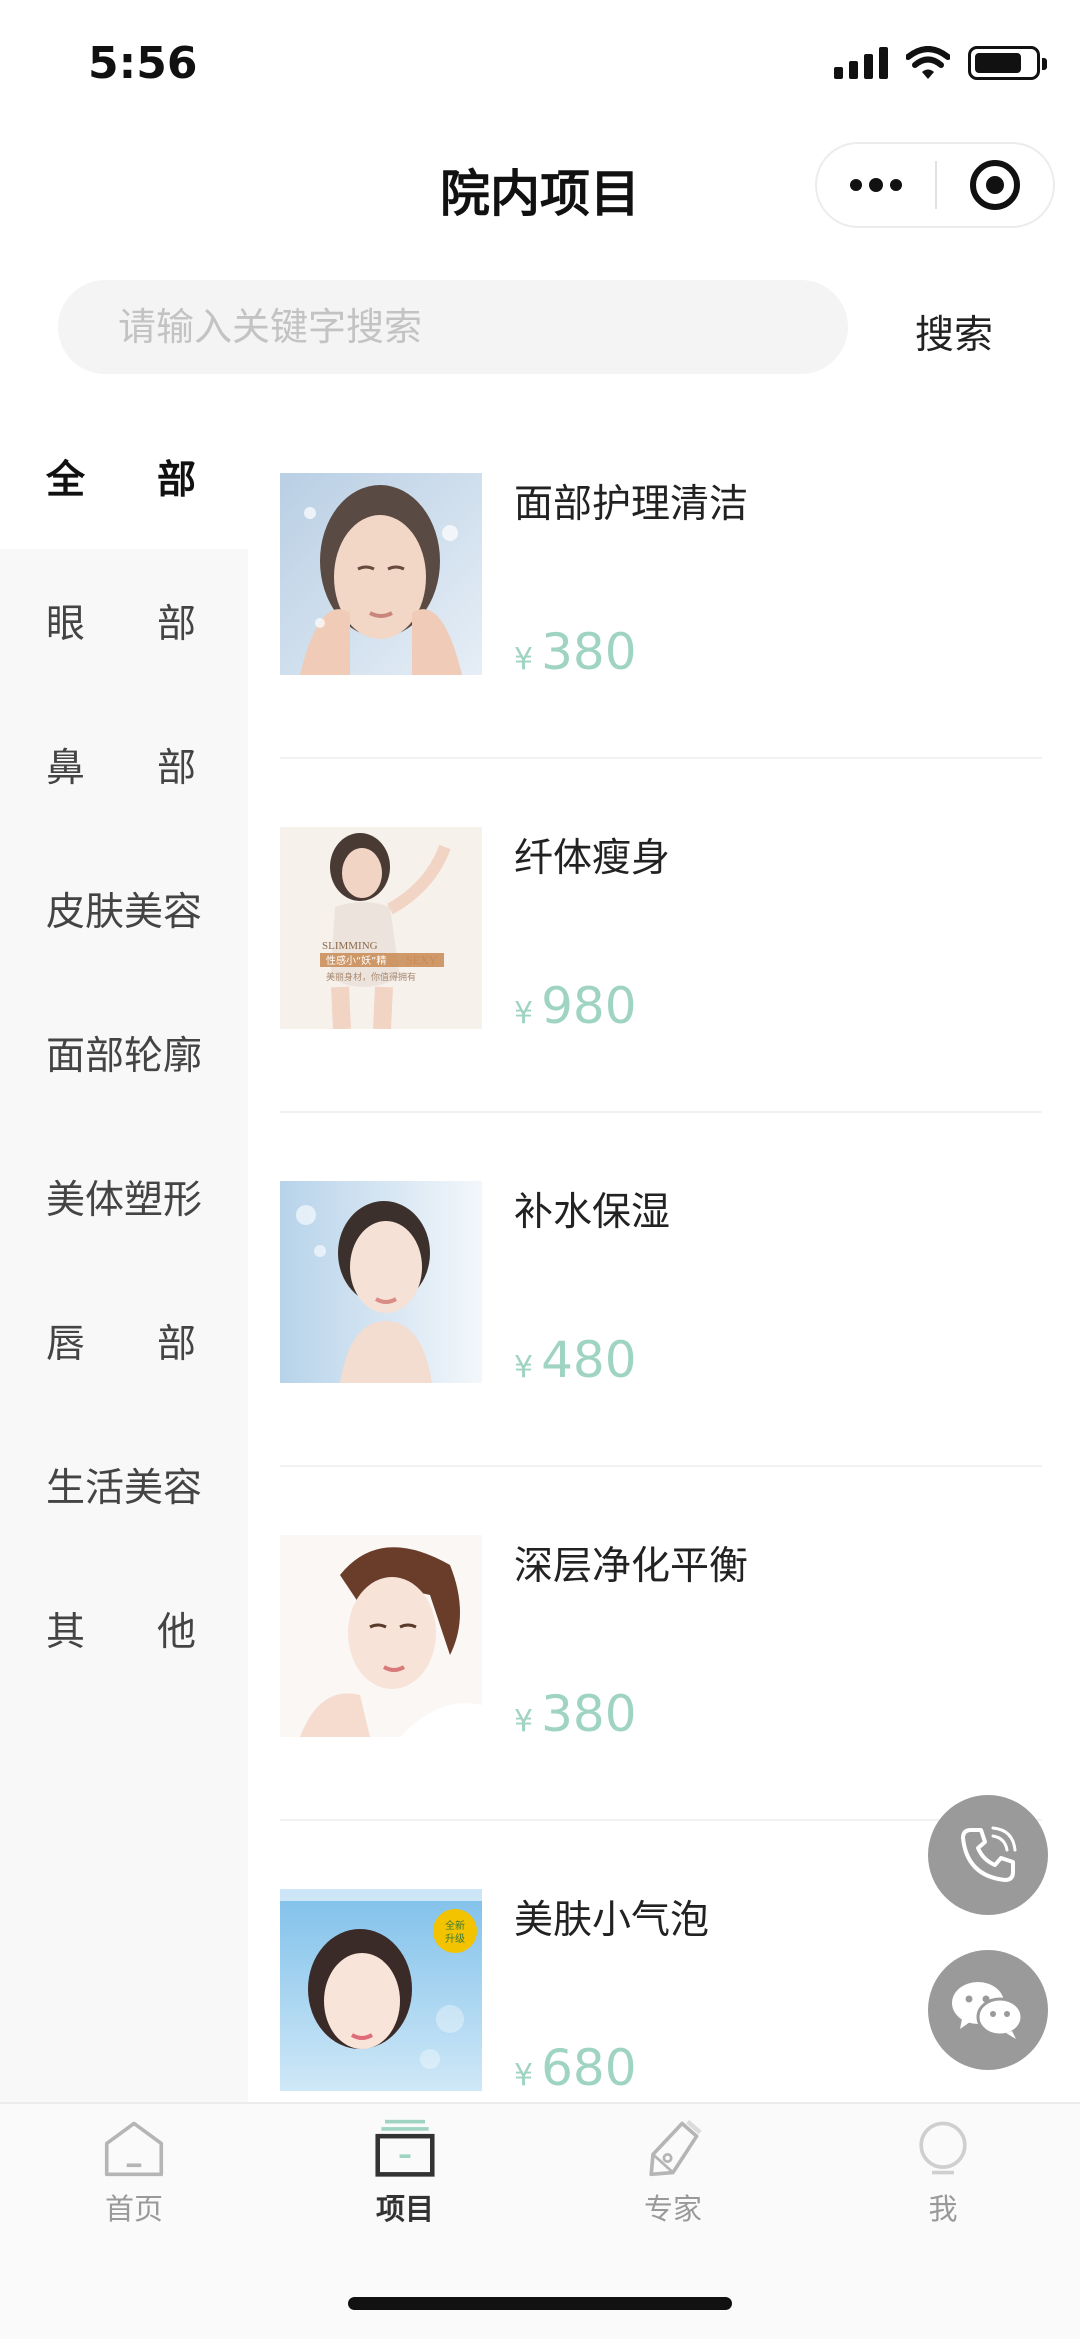 This screenshot has width=1080, height=2339. I want to click on category-item-facial-contour: 面部轮廓, so click(124, 1053).